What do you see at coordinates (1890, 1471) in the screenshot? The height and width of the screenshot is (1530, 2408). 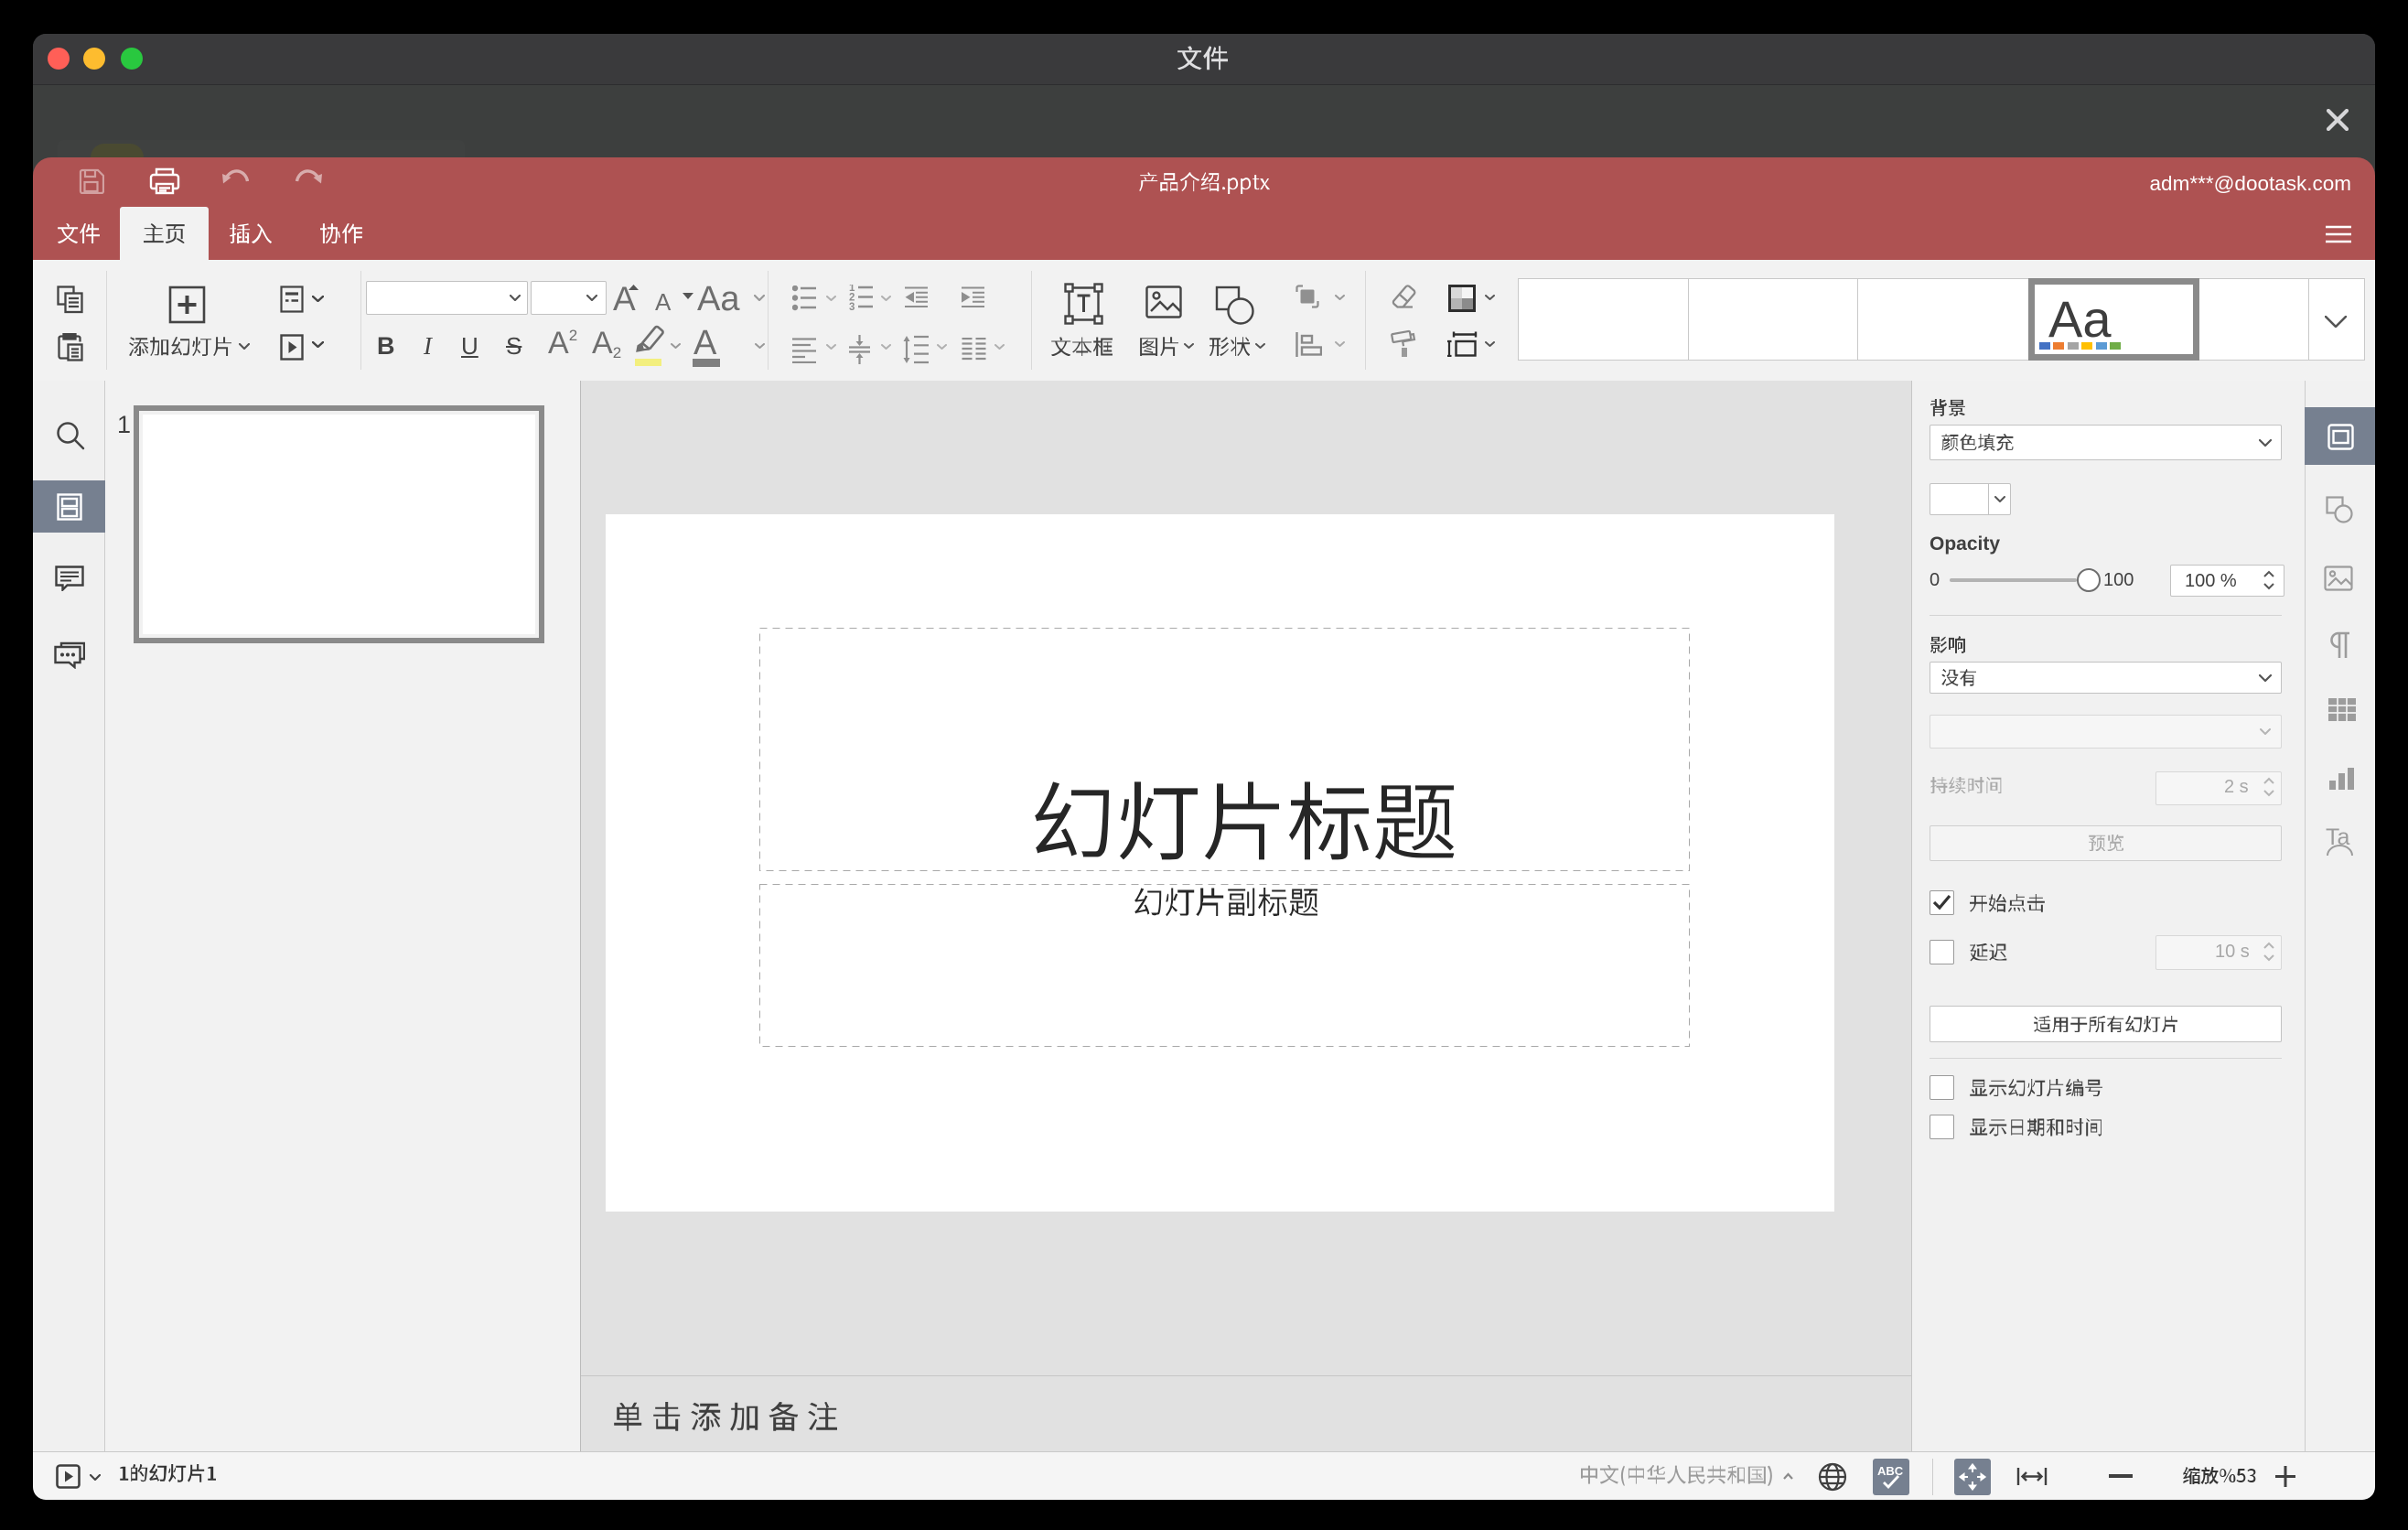 I see `svg-text: ABC` at bounding box center [1890, 1471].